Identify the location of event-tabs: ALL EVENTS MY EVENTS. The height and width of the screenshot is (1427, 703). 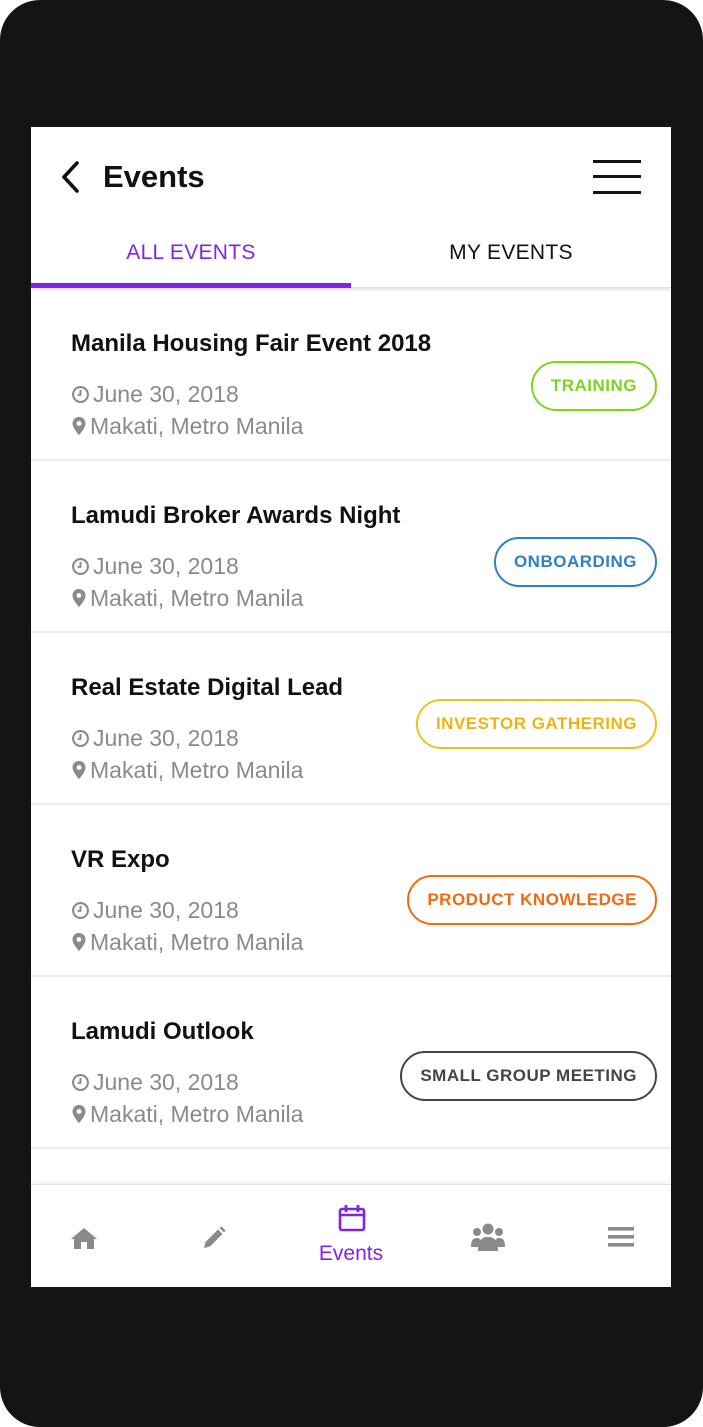
(351, 257).